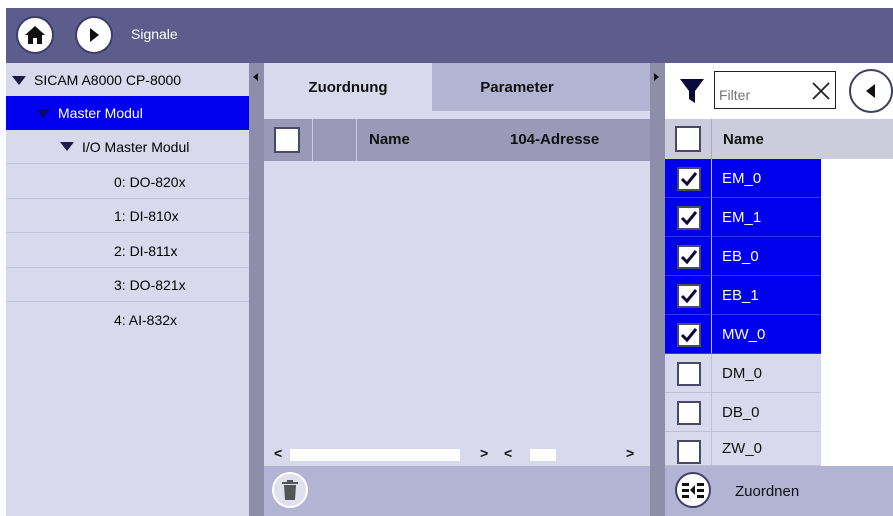  I want to click on signal-name: ZW_0, so click(766, 449).